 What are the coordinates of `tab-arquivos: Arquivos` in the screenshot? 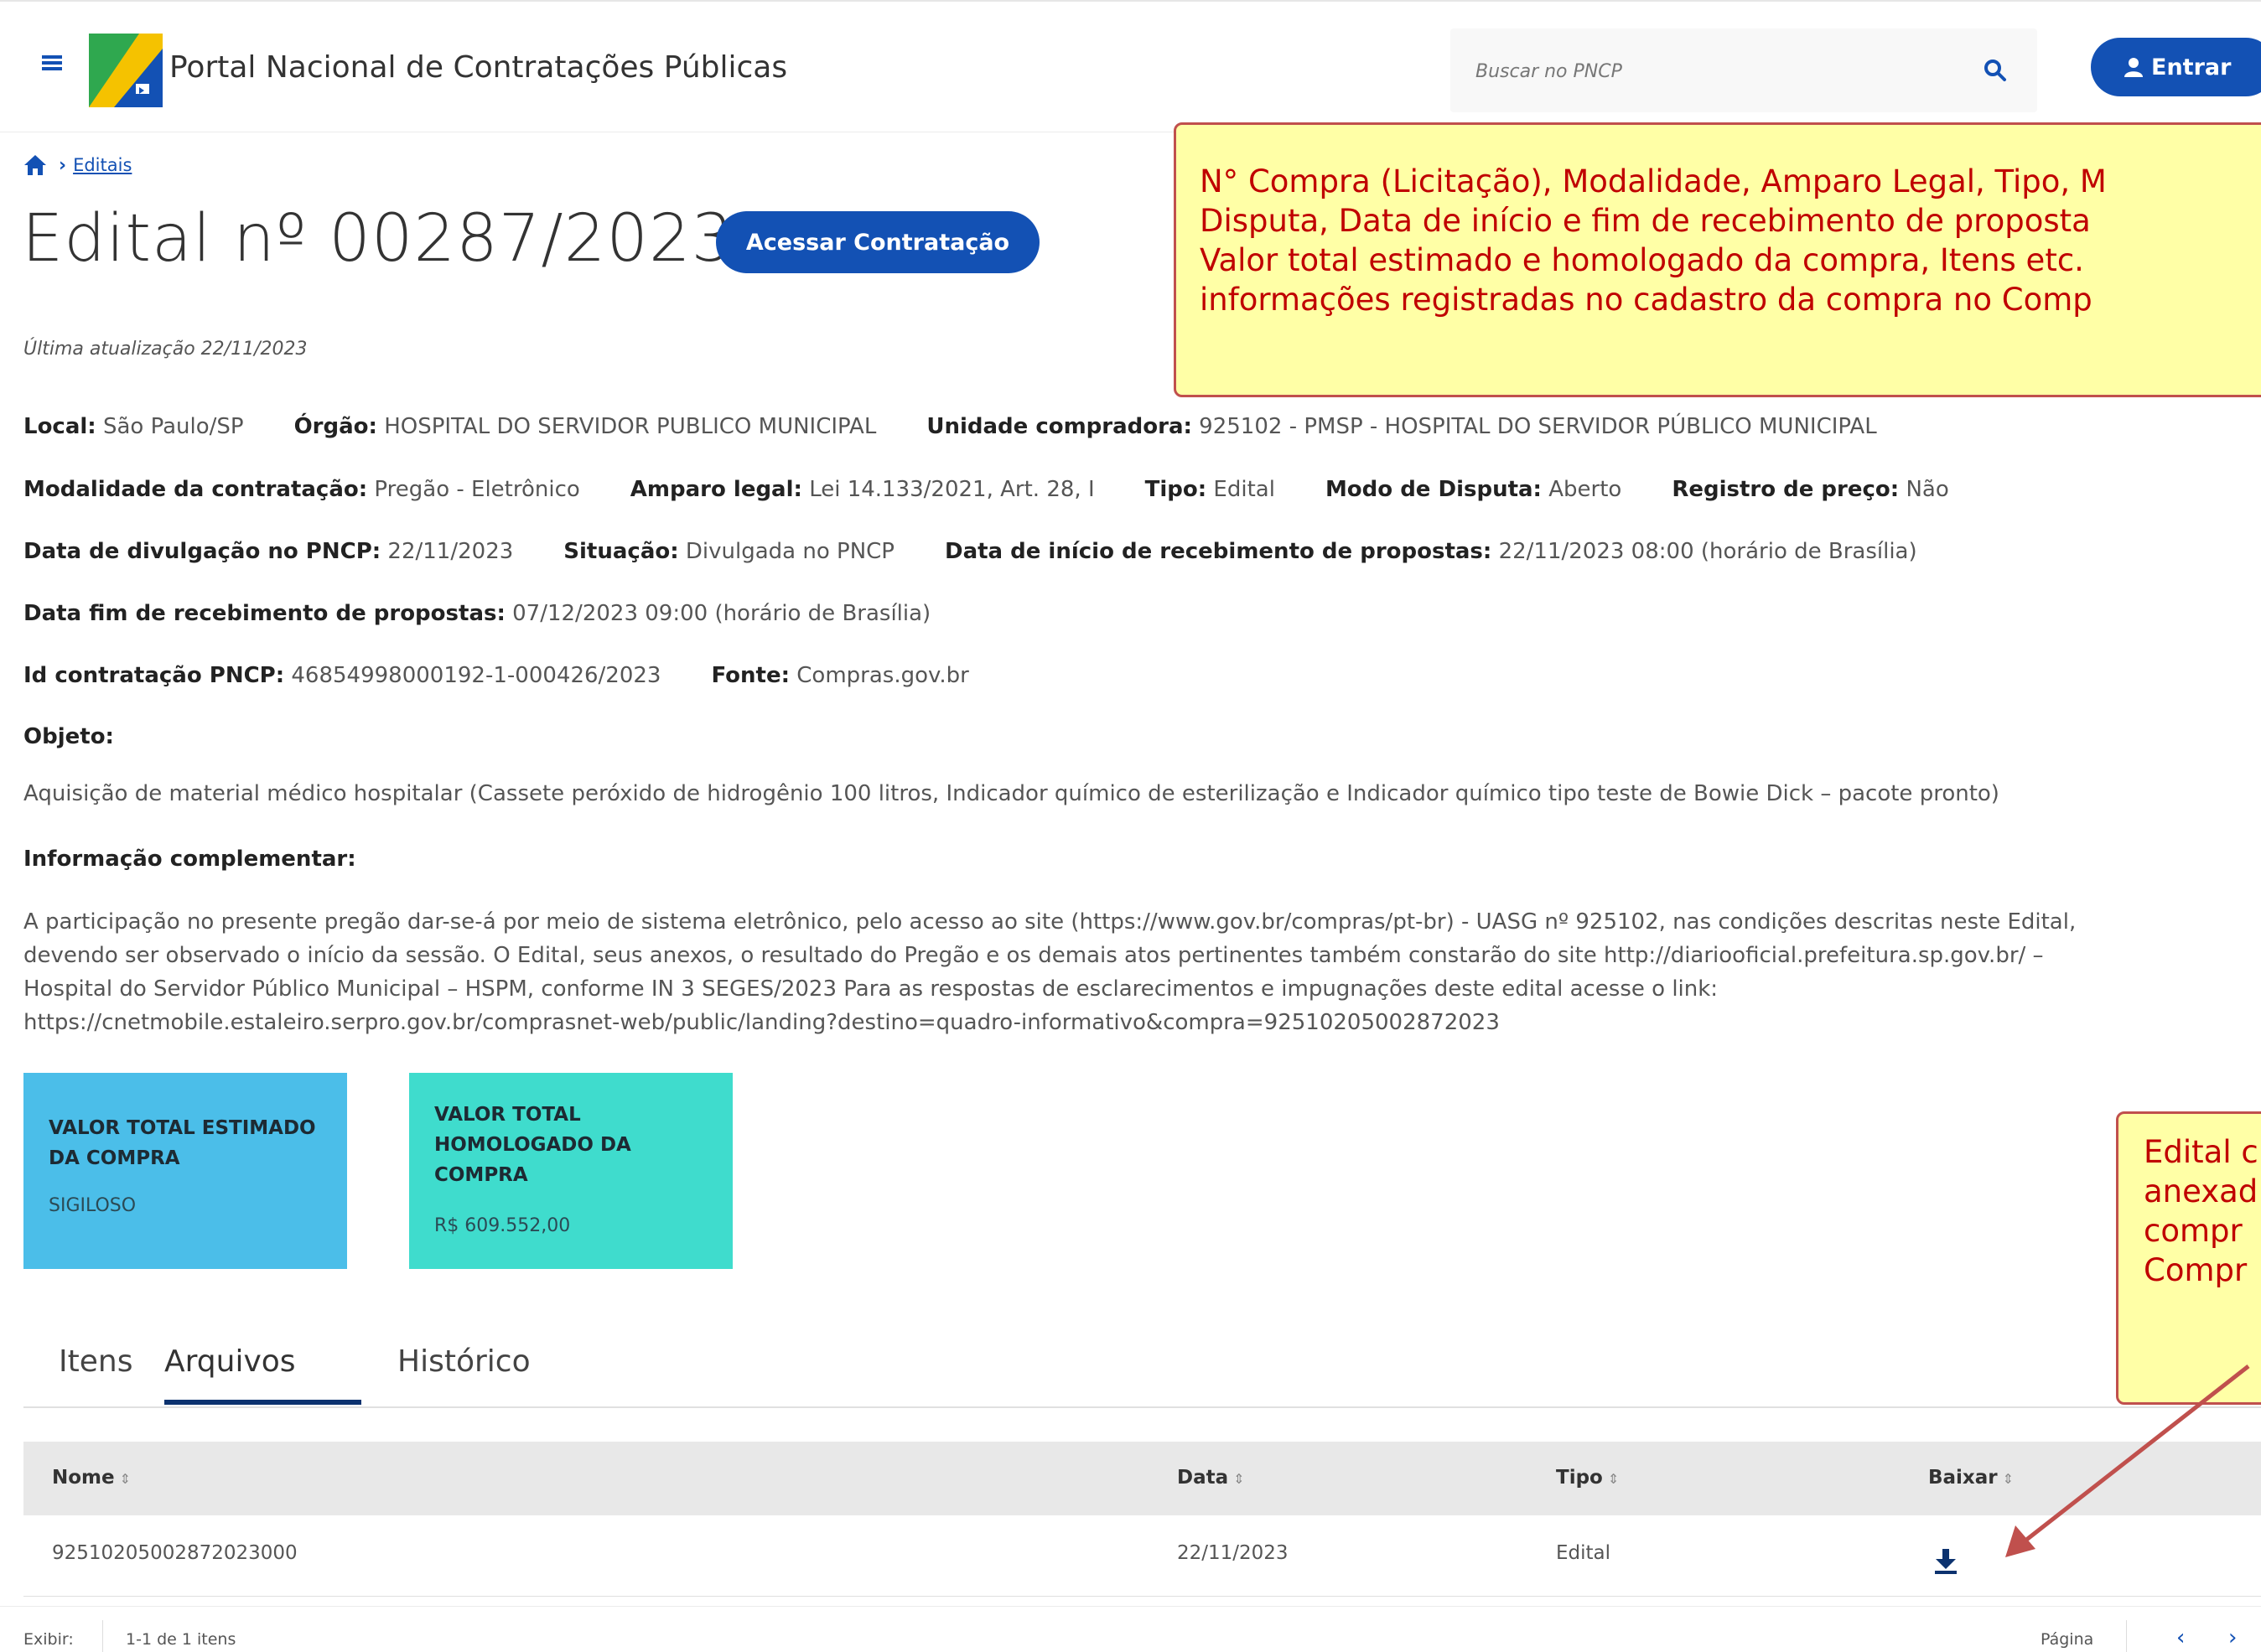 It's located at (230, 1371).